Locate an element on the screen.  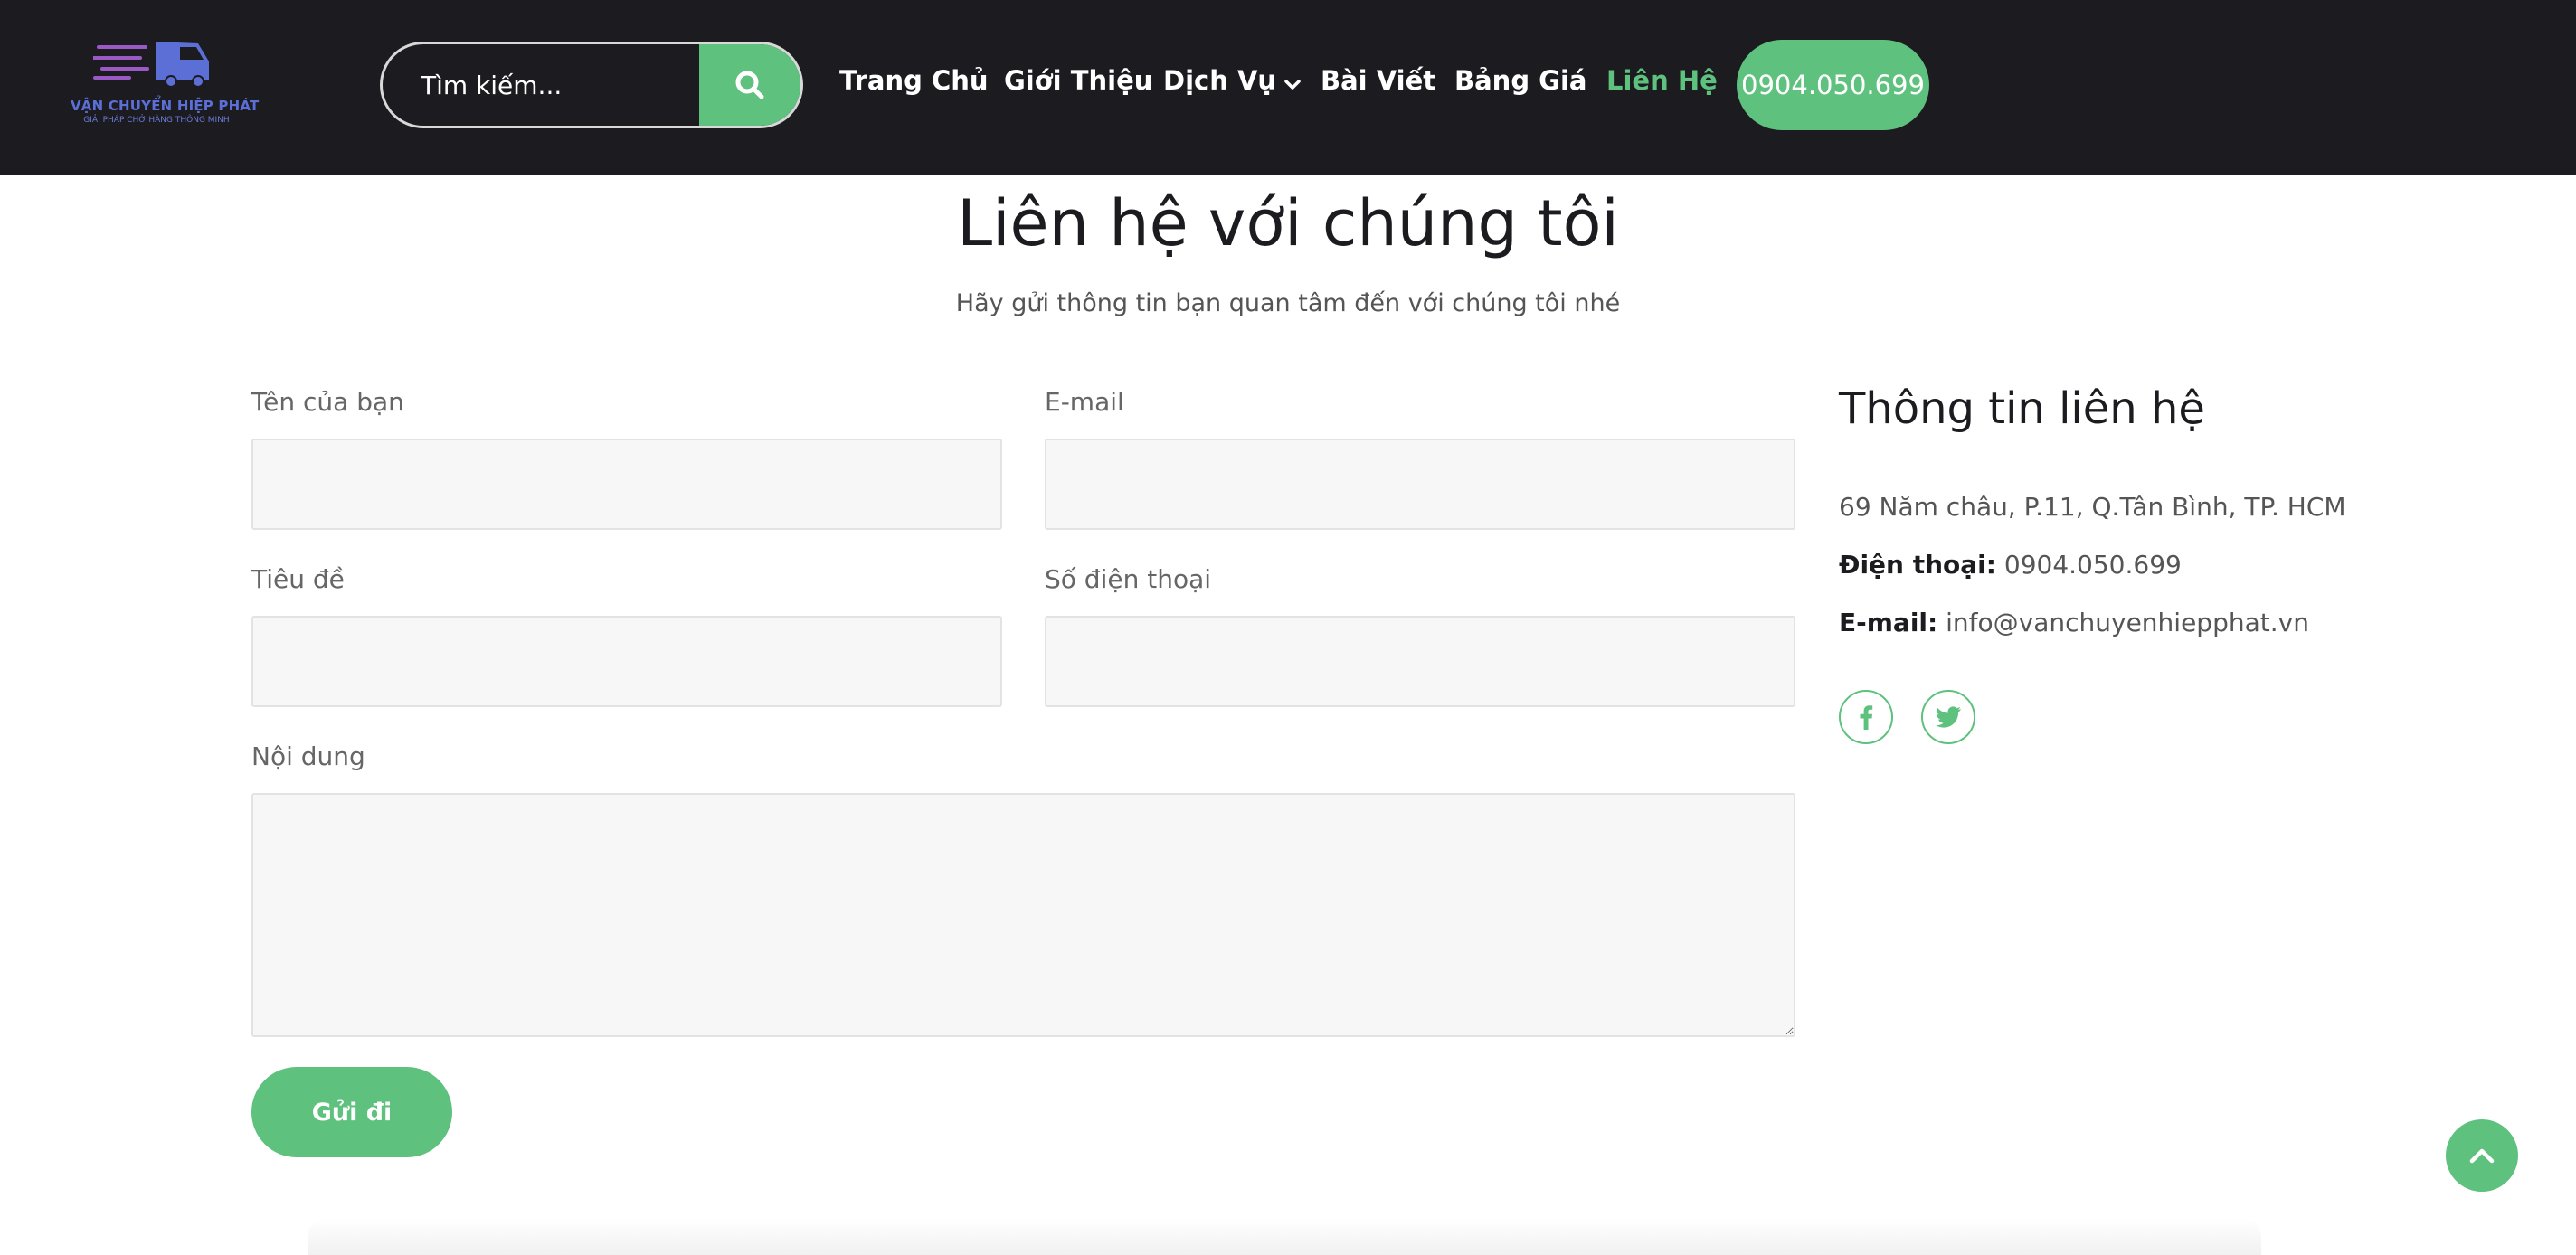
subject-label: Tiêu đề is located at coordinates (298, 579).